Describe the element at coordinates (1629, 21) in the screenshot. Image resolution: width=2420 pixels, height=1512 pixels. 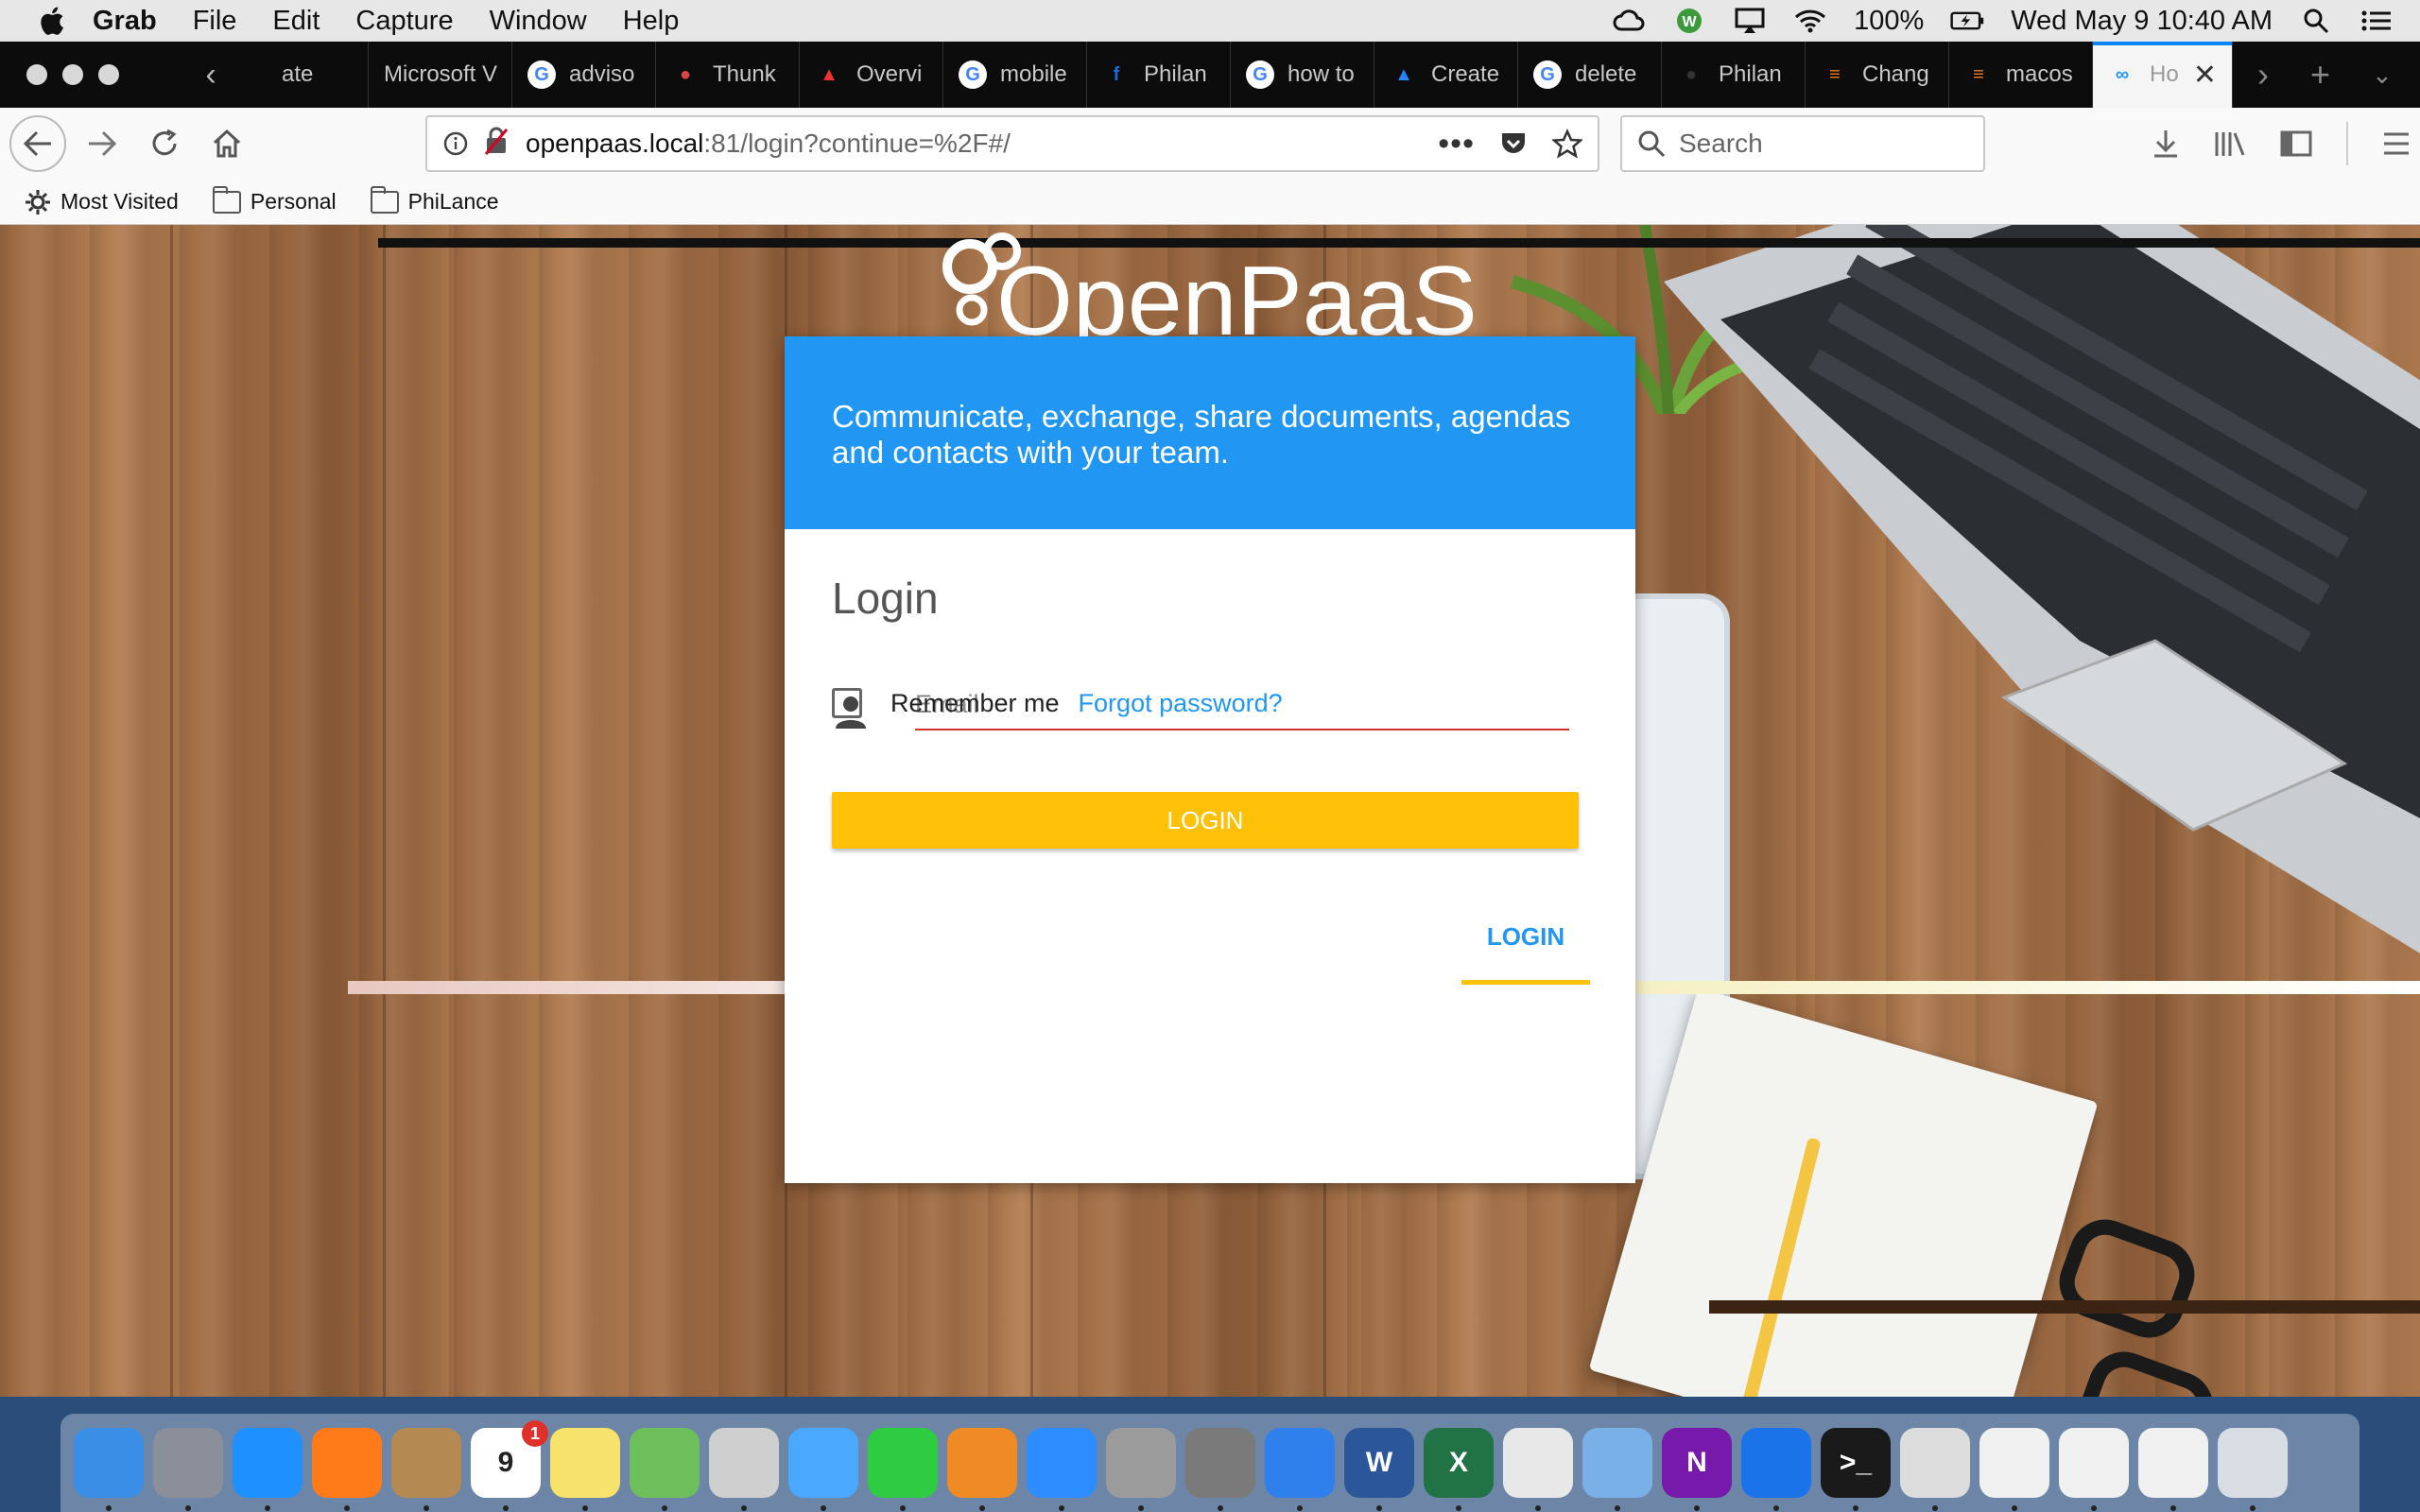
I see `creative-cloud-icon` at that location.